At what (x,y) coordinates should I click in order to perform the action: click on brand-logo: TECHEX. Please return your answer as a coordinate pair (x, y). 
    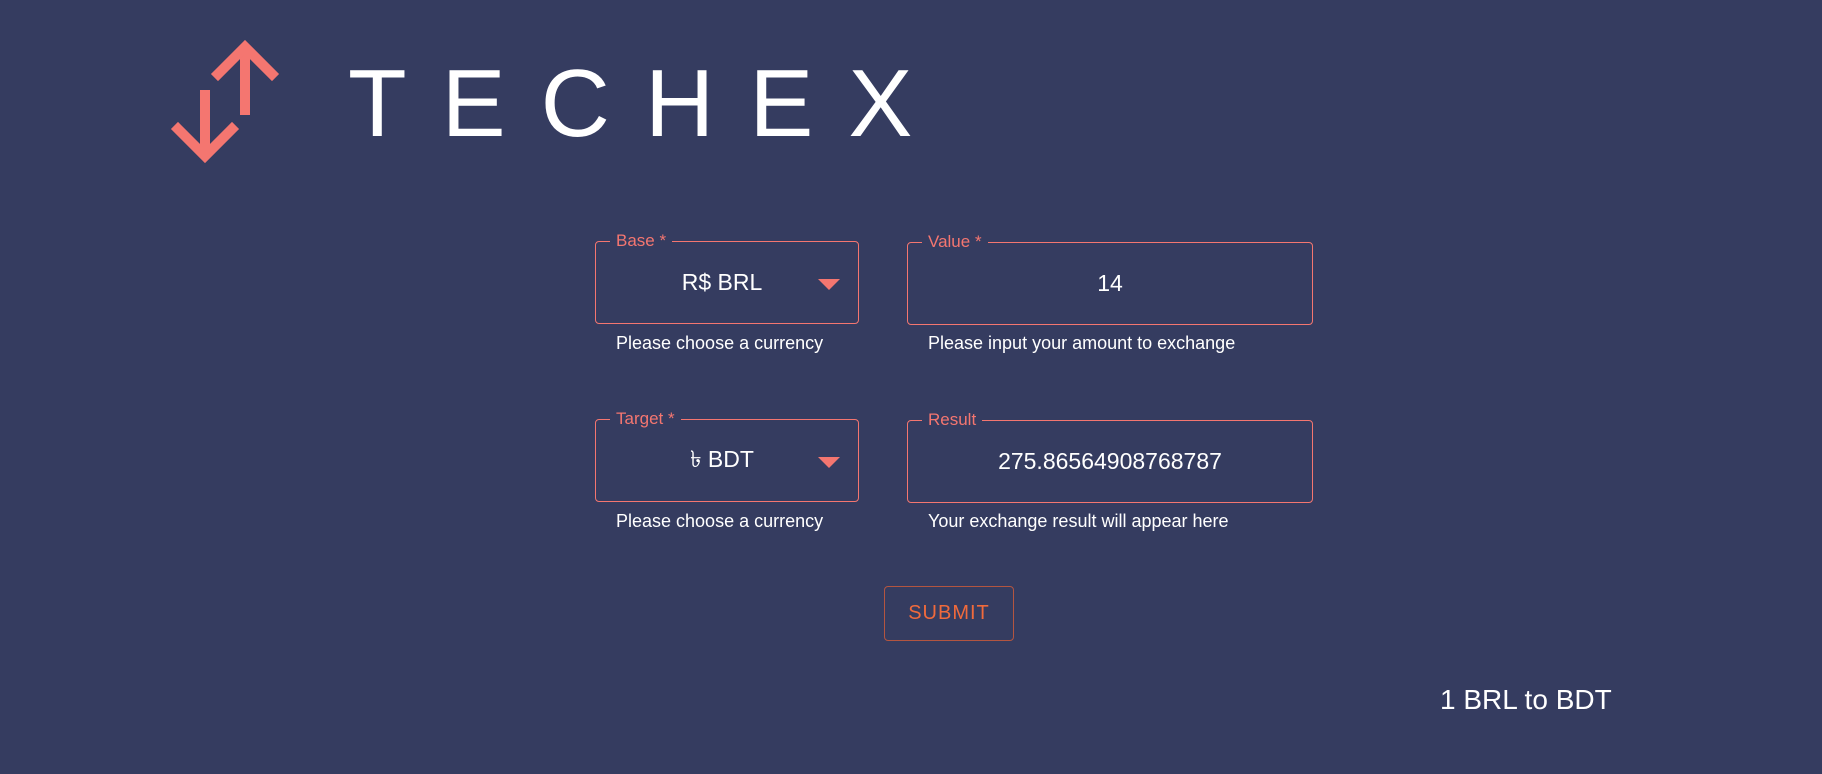
    Looking at the image, I should click on (541, 105).